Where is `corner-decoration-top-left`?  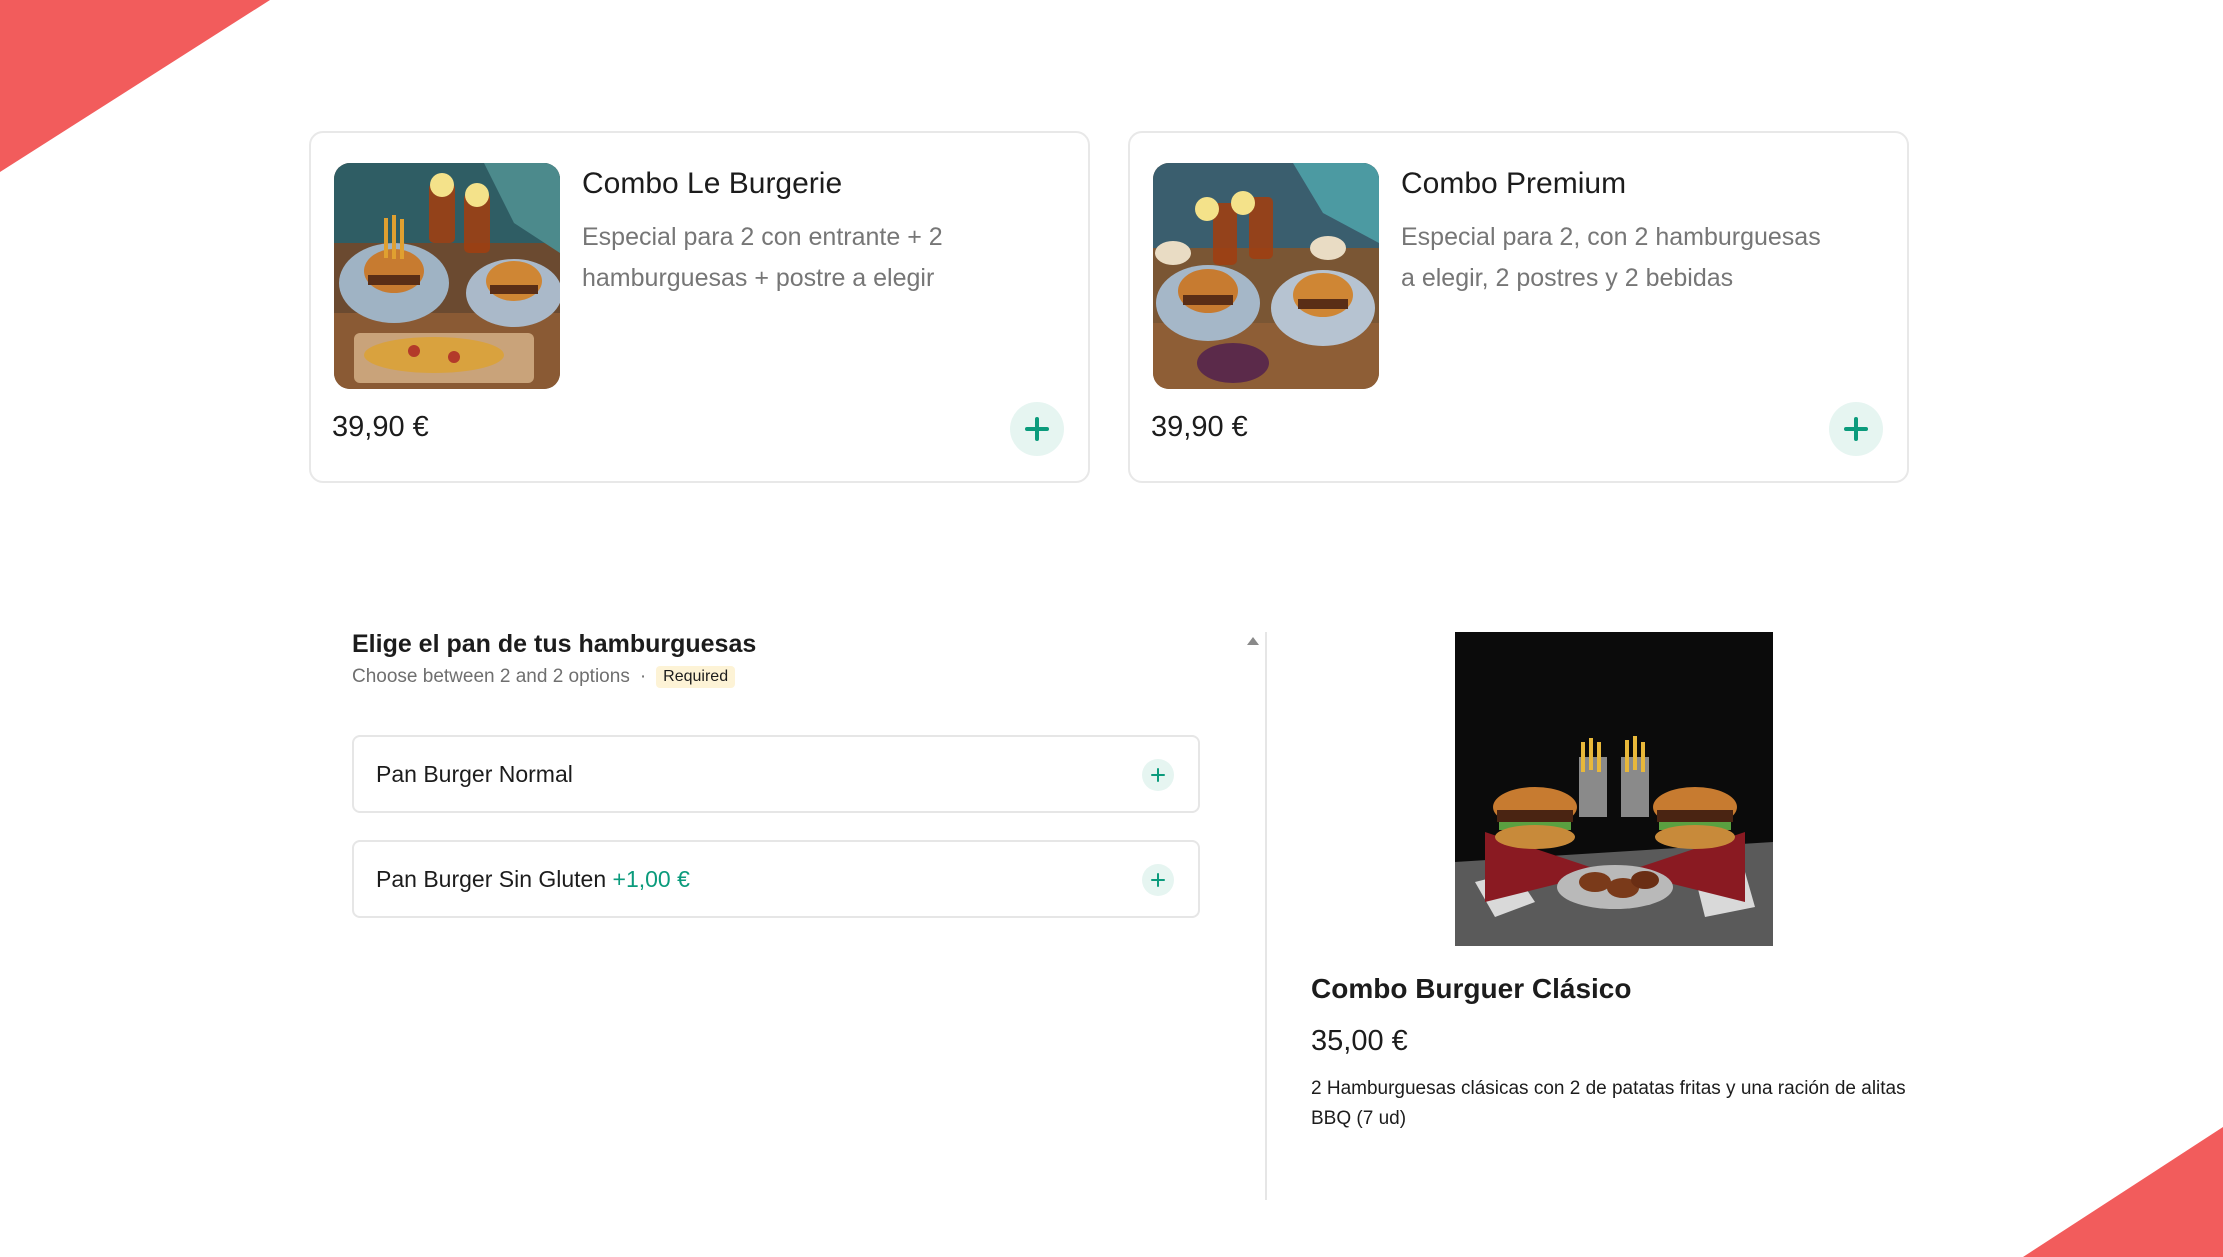 corner-decoration-top-left is located at coordinates (135, 86).